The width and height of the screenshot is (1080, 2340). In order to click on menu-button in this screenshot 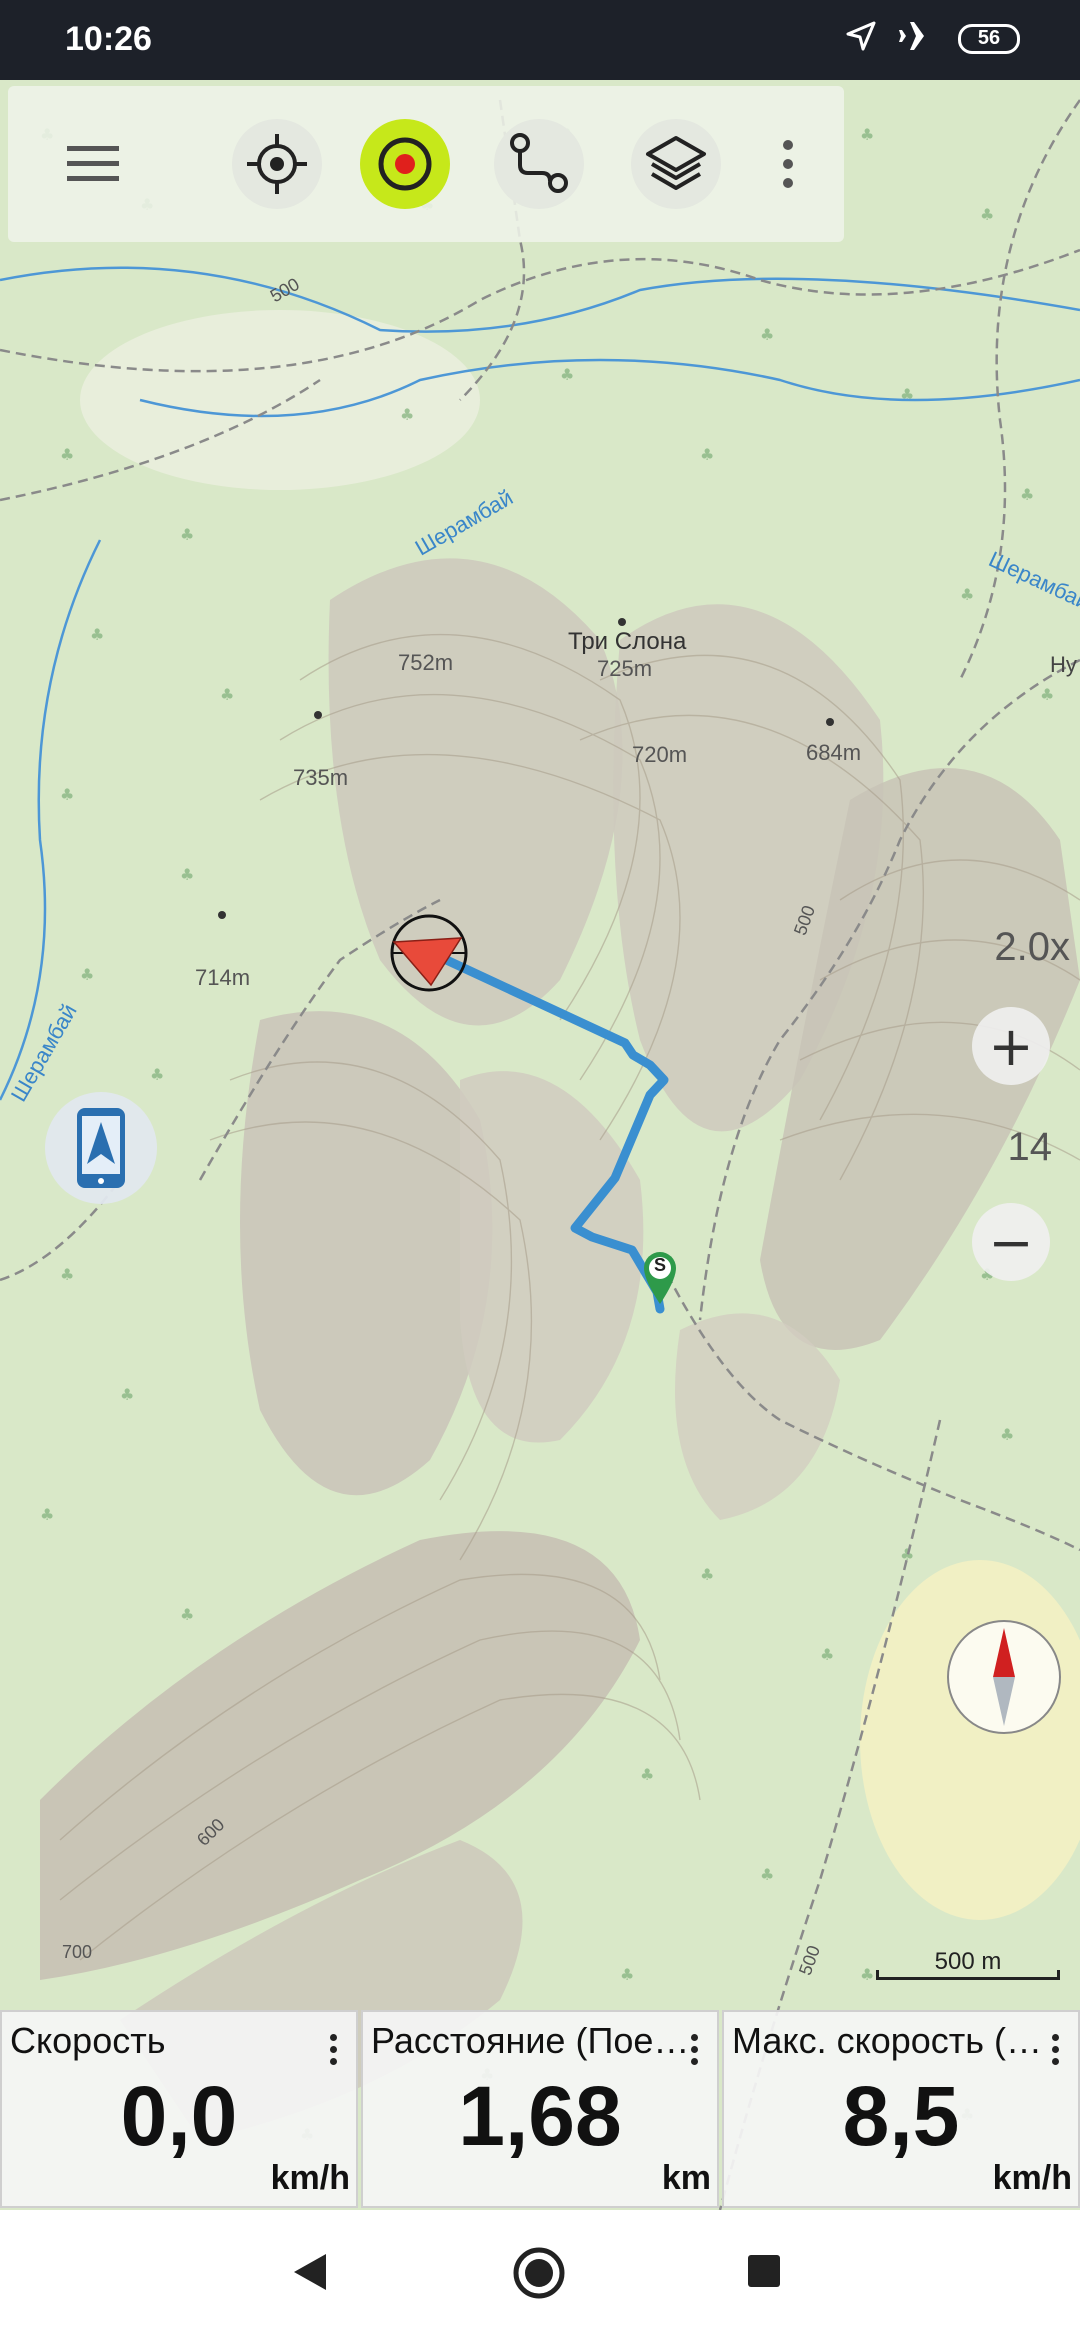, I will do `click(93, 164)`.